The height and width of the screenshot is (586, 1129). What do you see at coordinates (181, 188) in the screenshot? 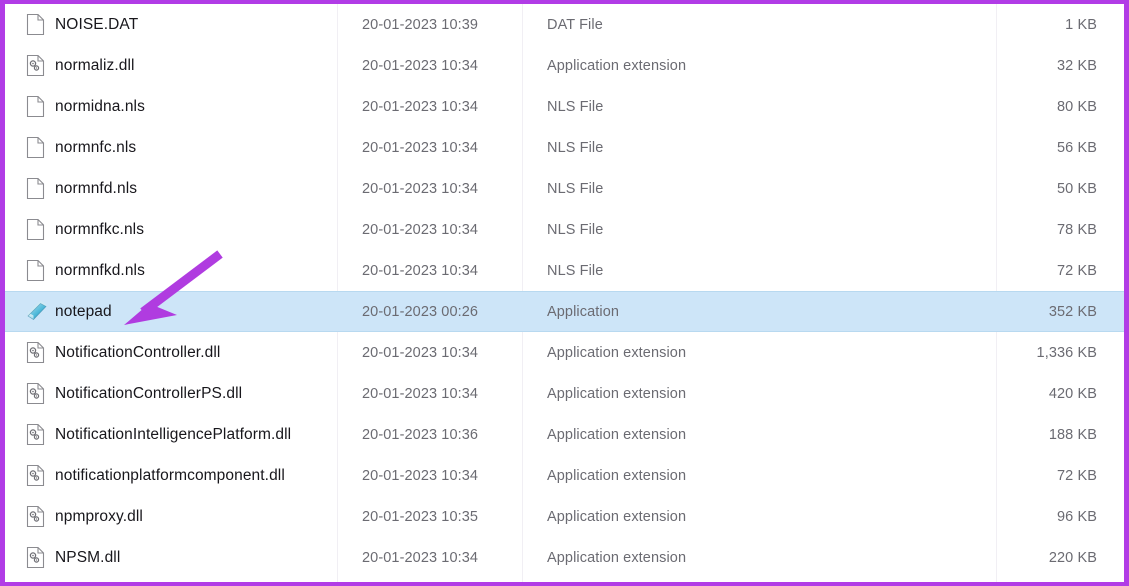
I see `file-name-cell: normnfd.nls` at bounding box center [181, 188].